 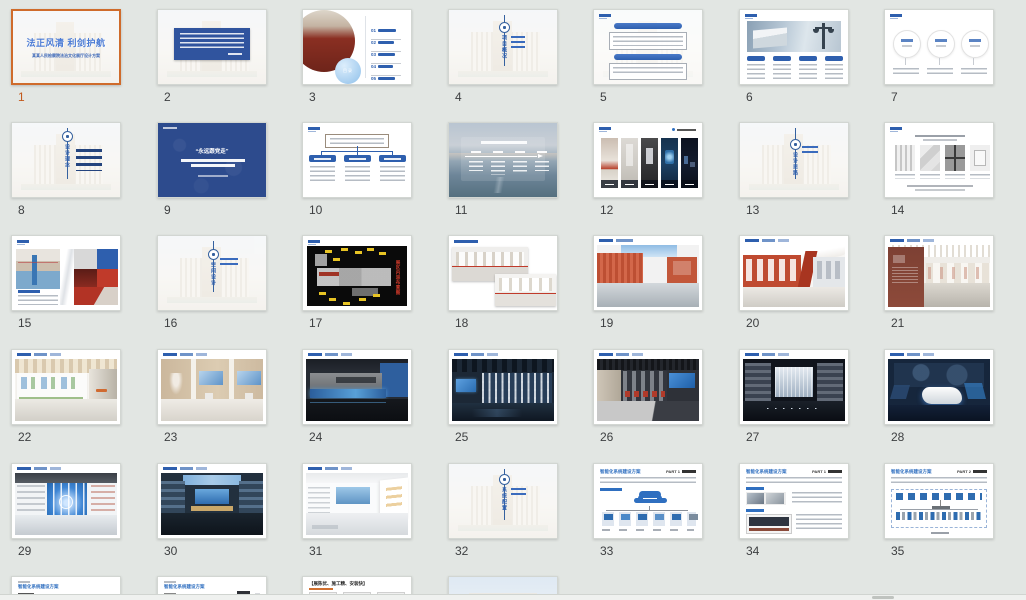 I want to click on slide-14-canvas, so click(x=939, y=160).